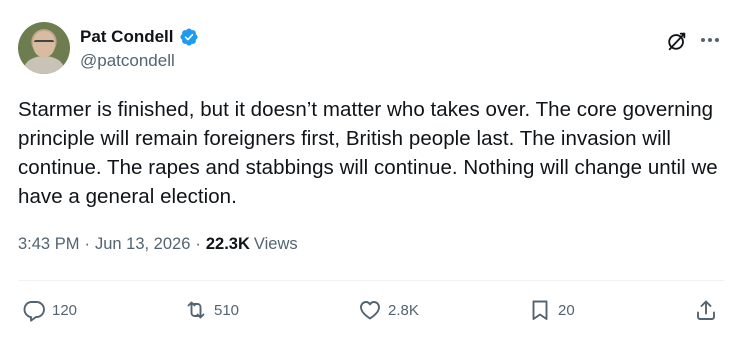 The image size is (743, 338). I want to click on grok-icon, so click(677, 41).